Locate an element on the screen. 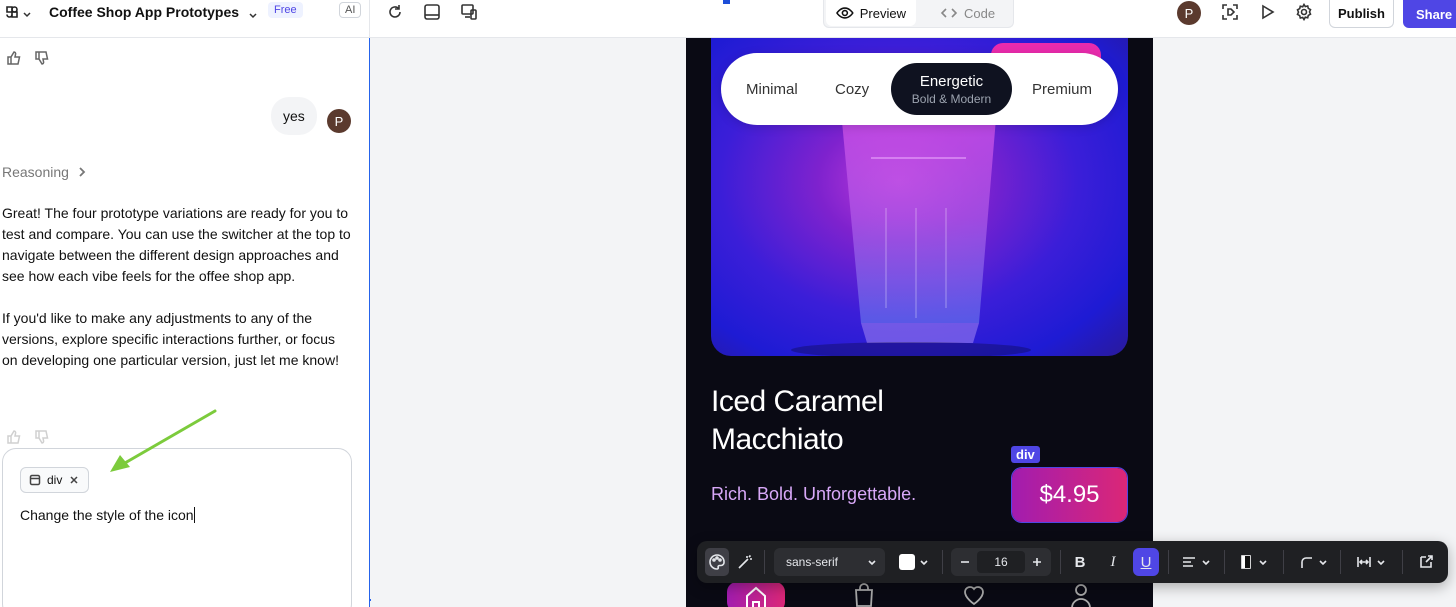 Image resolution: width=1456 pixels, height=607 pixels. switcher-label: Minimal is located at coordinates (772, 89).